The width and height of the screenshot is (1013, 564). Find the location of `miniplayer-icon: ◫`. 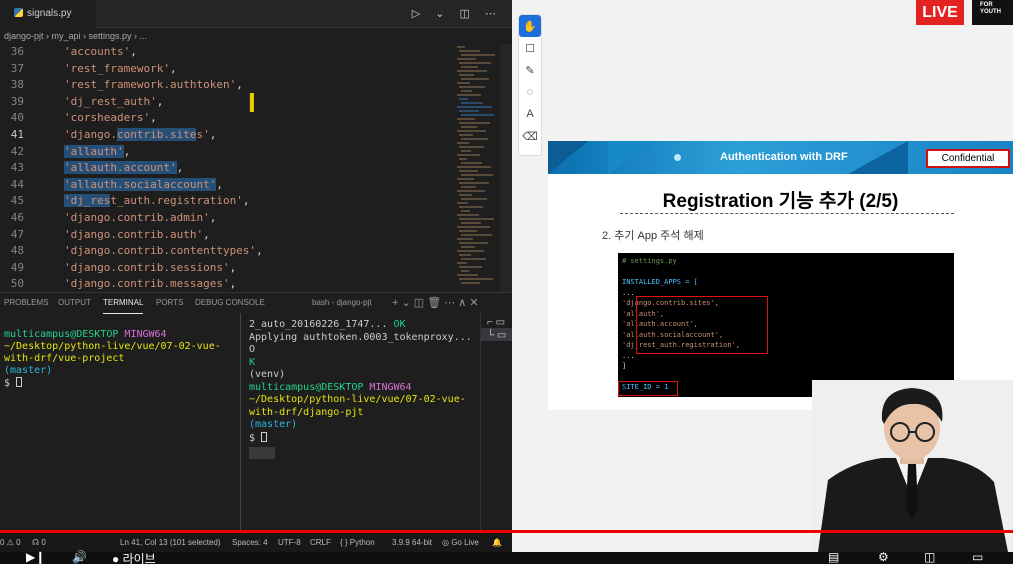

miniplayer-icon: ◫ is located at coordinates (929, 557).